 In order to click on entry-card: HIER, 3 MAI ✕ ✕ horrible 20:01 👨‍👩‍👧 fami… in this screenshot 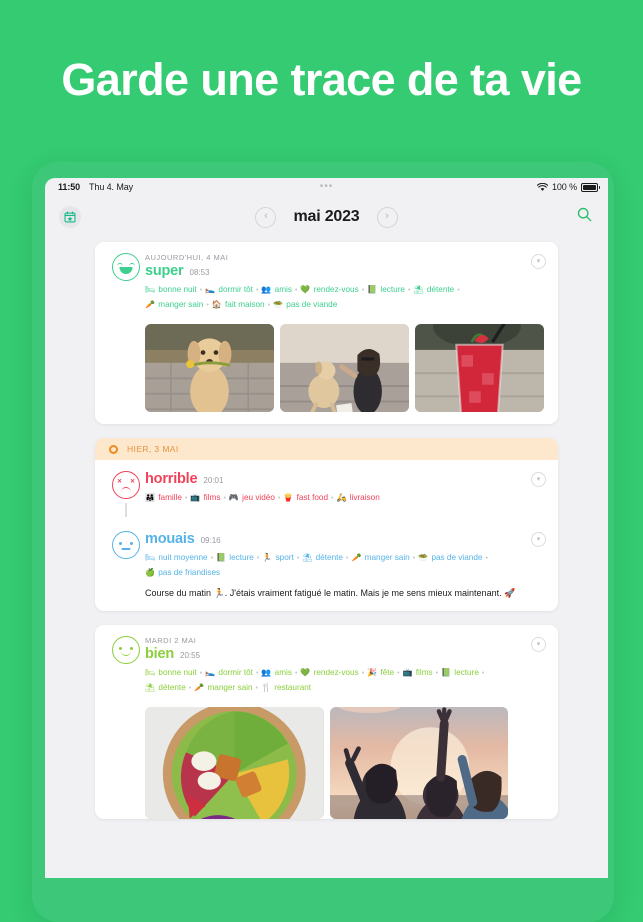, I will do `click(326, 524)`.